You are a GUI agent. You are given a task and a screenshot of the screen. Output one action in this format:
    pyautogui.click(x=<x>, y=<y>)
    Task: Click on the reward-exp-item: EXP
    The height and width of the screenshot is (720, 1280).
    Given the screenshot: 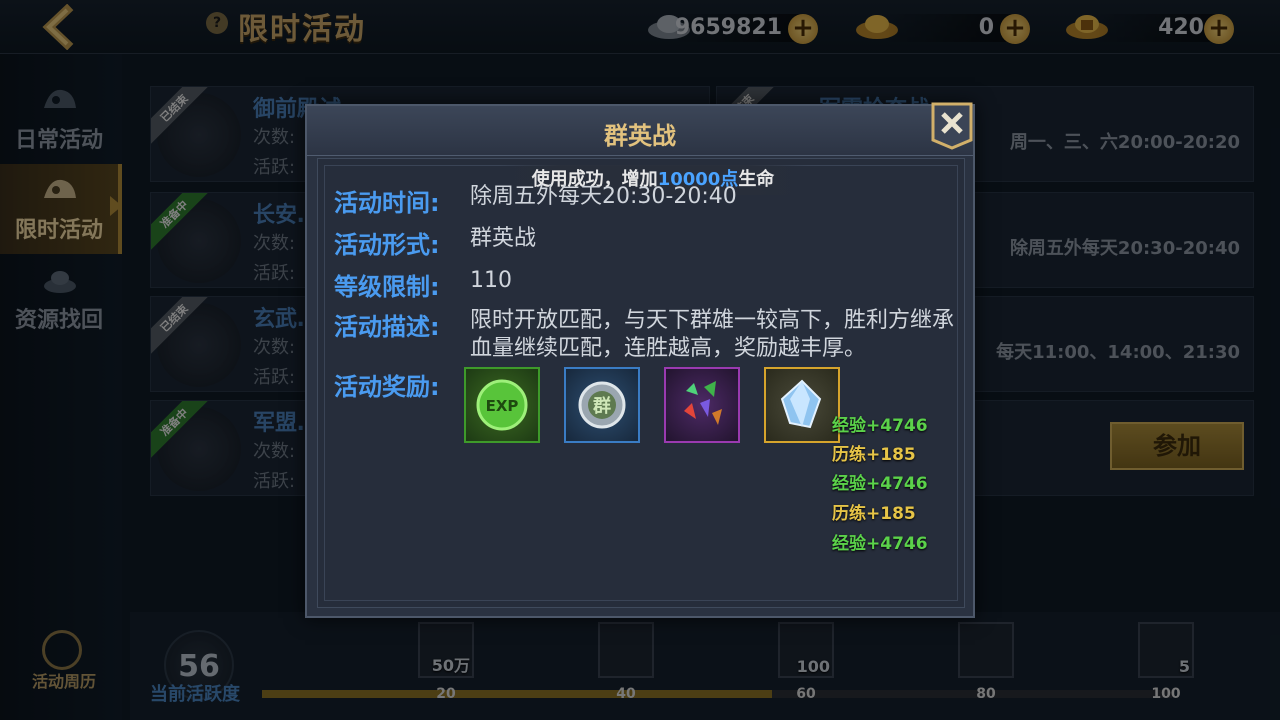 What is the action you would take?
    pyautogui.click(x=502, y=405)
    